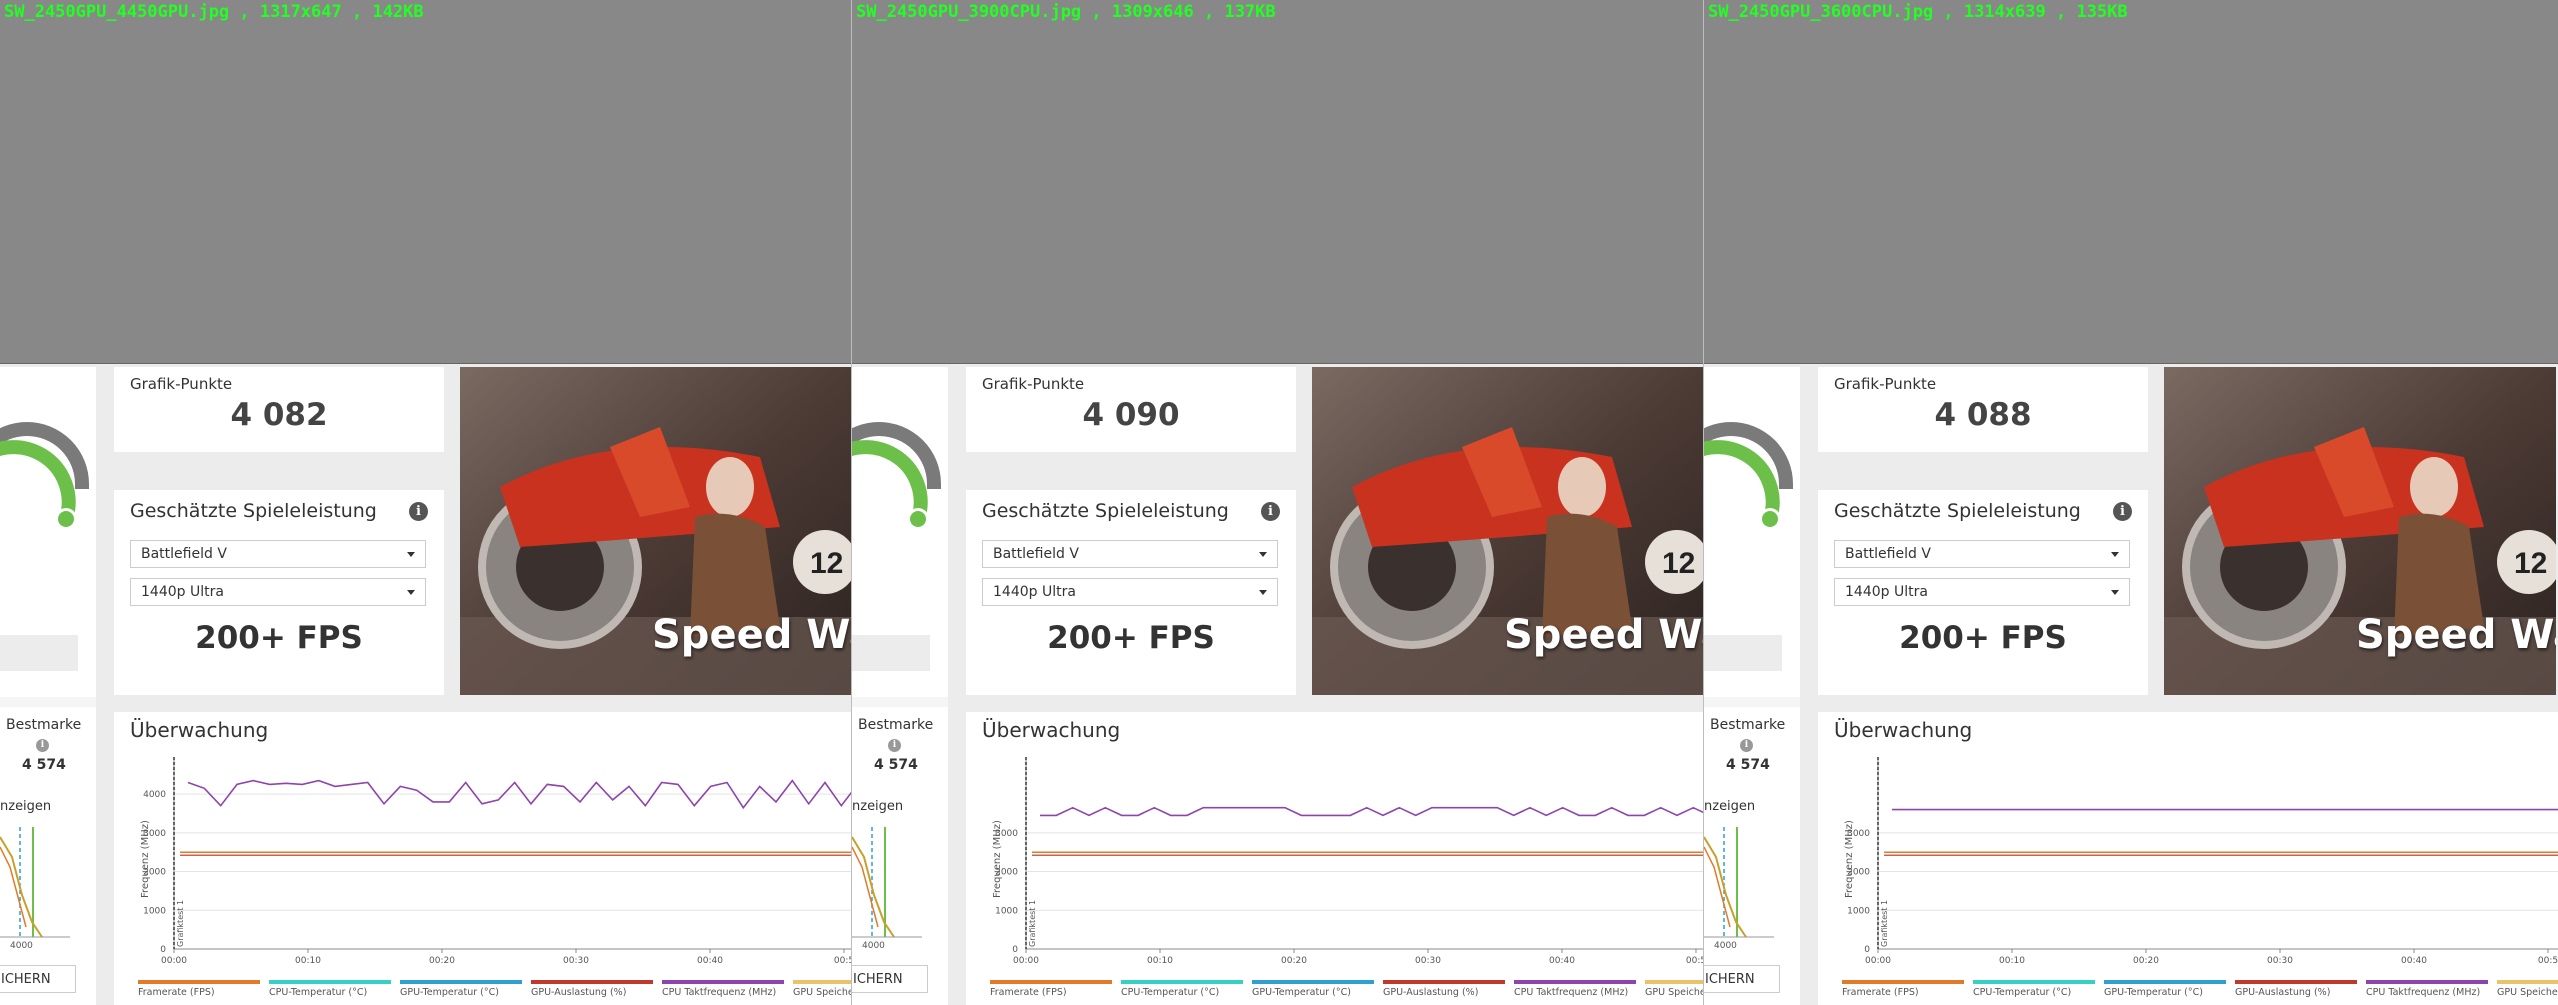 Image resolution: width=2558 pixels, height=1005 pixels. What do you see at coordinates (2153, 992) in the screenshot?
I see `legend-label: GPU-Temperatur (°C)` at bounding box center [2153, 992].